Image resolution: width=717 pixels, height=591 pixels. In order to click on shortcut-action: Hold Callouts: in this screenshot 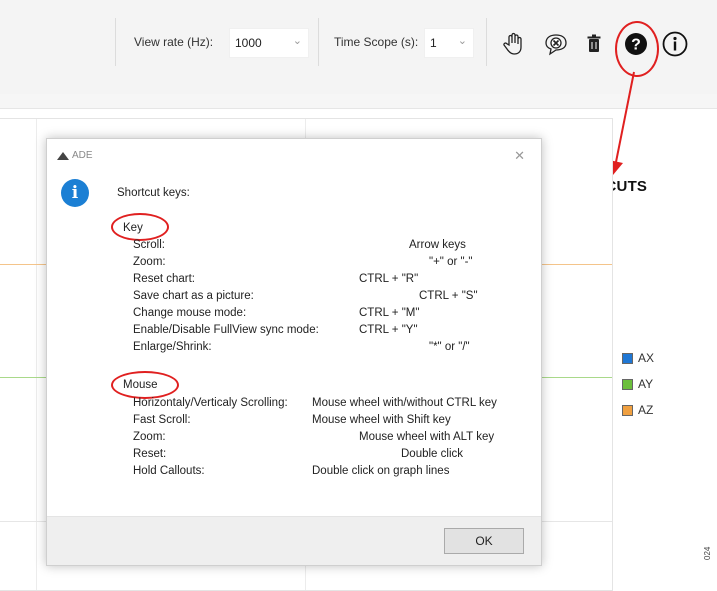, I will do `click(169, 471)`.